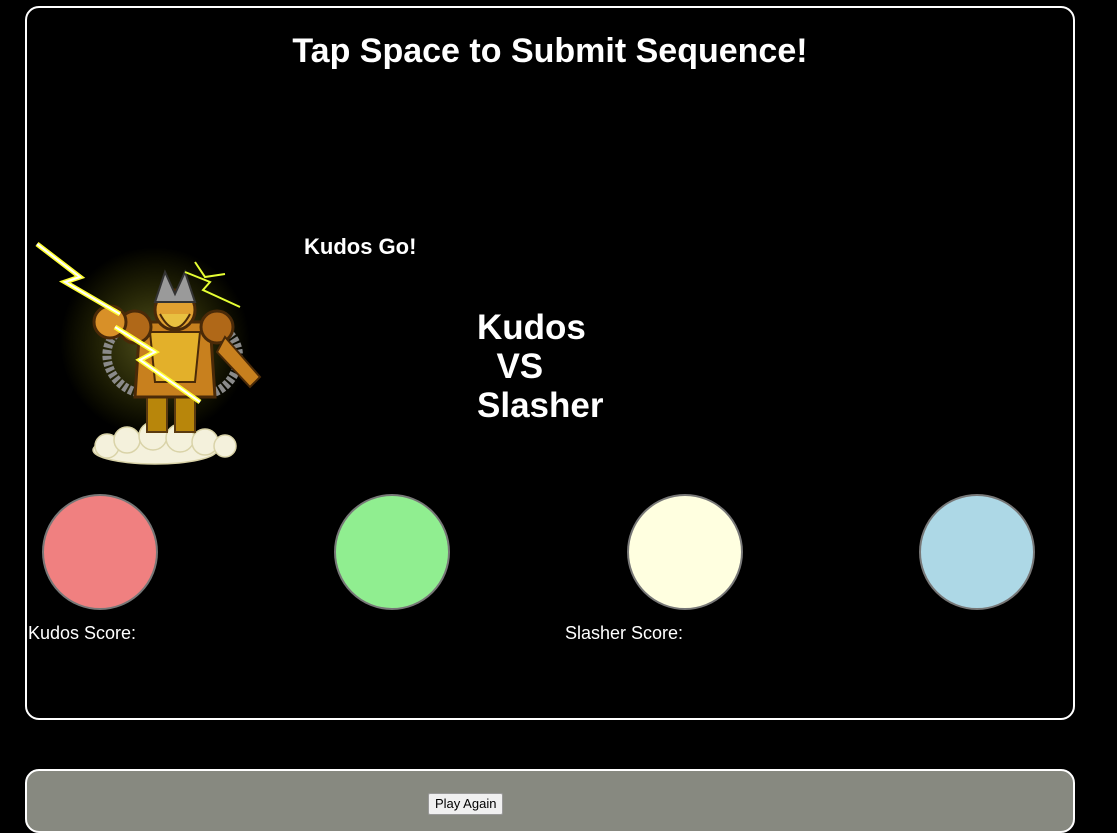 The image size is (1117, 833). I want to click on vs-label: VS, so click(520, 366).